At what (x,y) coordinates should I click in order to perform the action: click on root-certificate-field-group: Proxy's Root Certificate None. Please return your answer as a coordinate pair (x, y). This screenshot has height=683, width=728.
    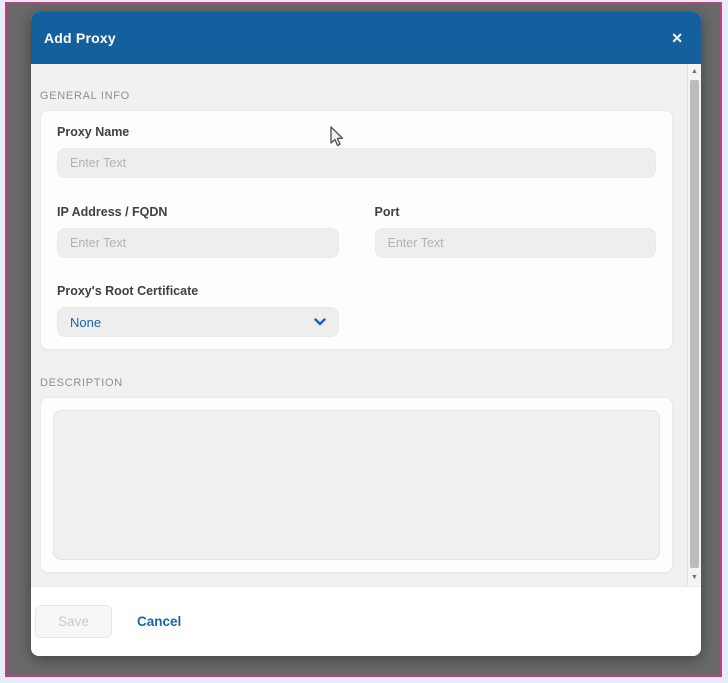
    Looking at the image, I should click on (198, 310).